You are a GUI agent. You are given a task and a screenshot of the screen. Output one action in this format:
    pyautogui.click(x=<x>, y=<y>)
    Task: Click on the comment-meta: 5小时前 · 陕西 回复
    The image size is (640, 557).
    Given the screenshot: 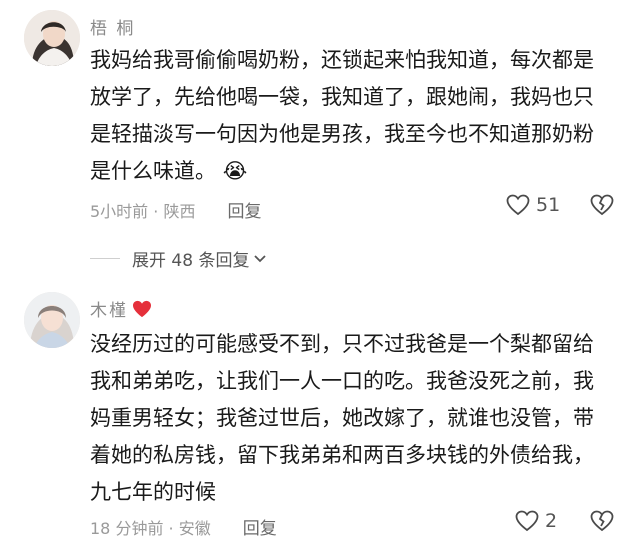 What is the action you would take?
    pyautogui.click(x=175, y=210)
    